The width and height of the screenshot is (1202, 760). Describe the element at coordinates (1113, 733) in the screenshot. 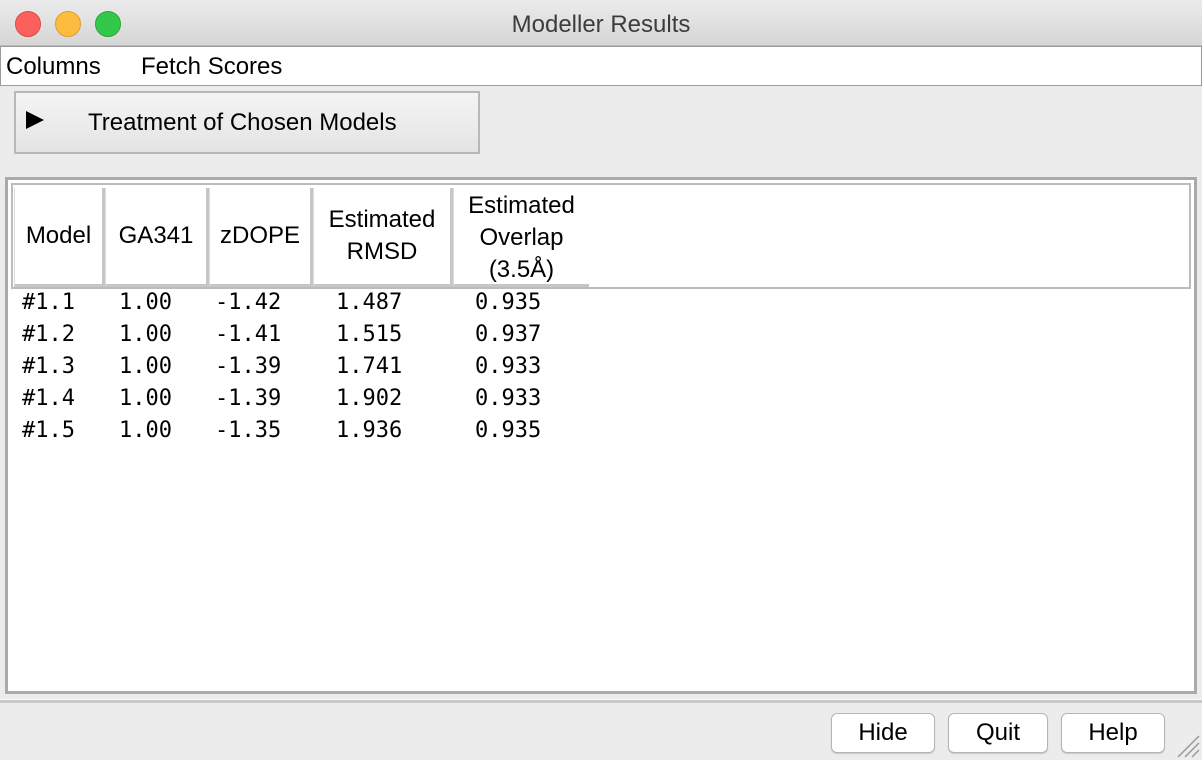

I see `help-button: Help` at that location.